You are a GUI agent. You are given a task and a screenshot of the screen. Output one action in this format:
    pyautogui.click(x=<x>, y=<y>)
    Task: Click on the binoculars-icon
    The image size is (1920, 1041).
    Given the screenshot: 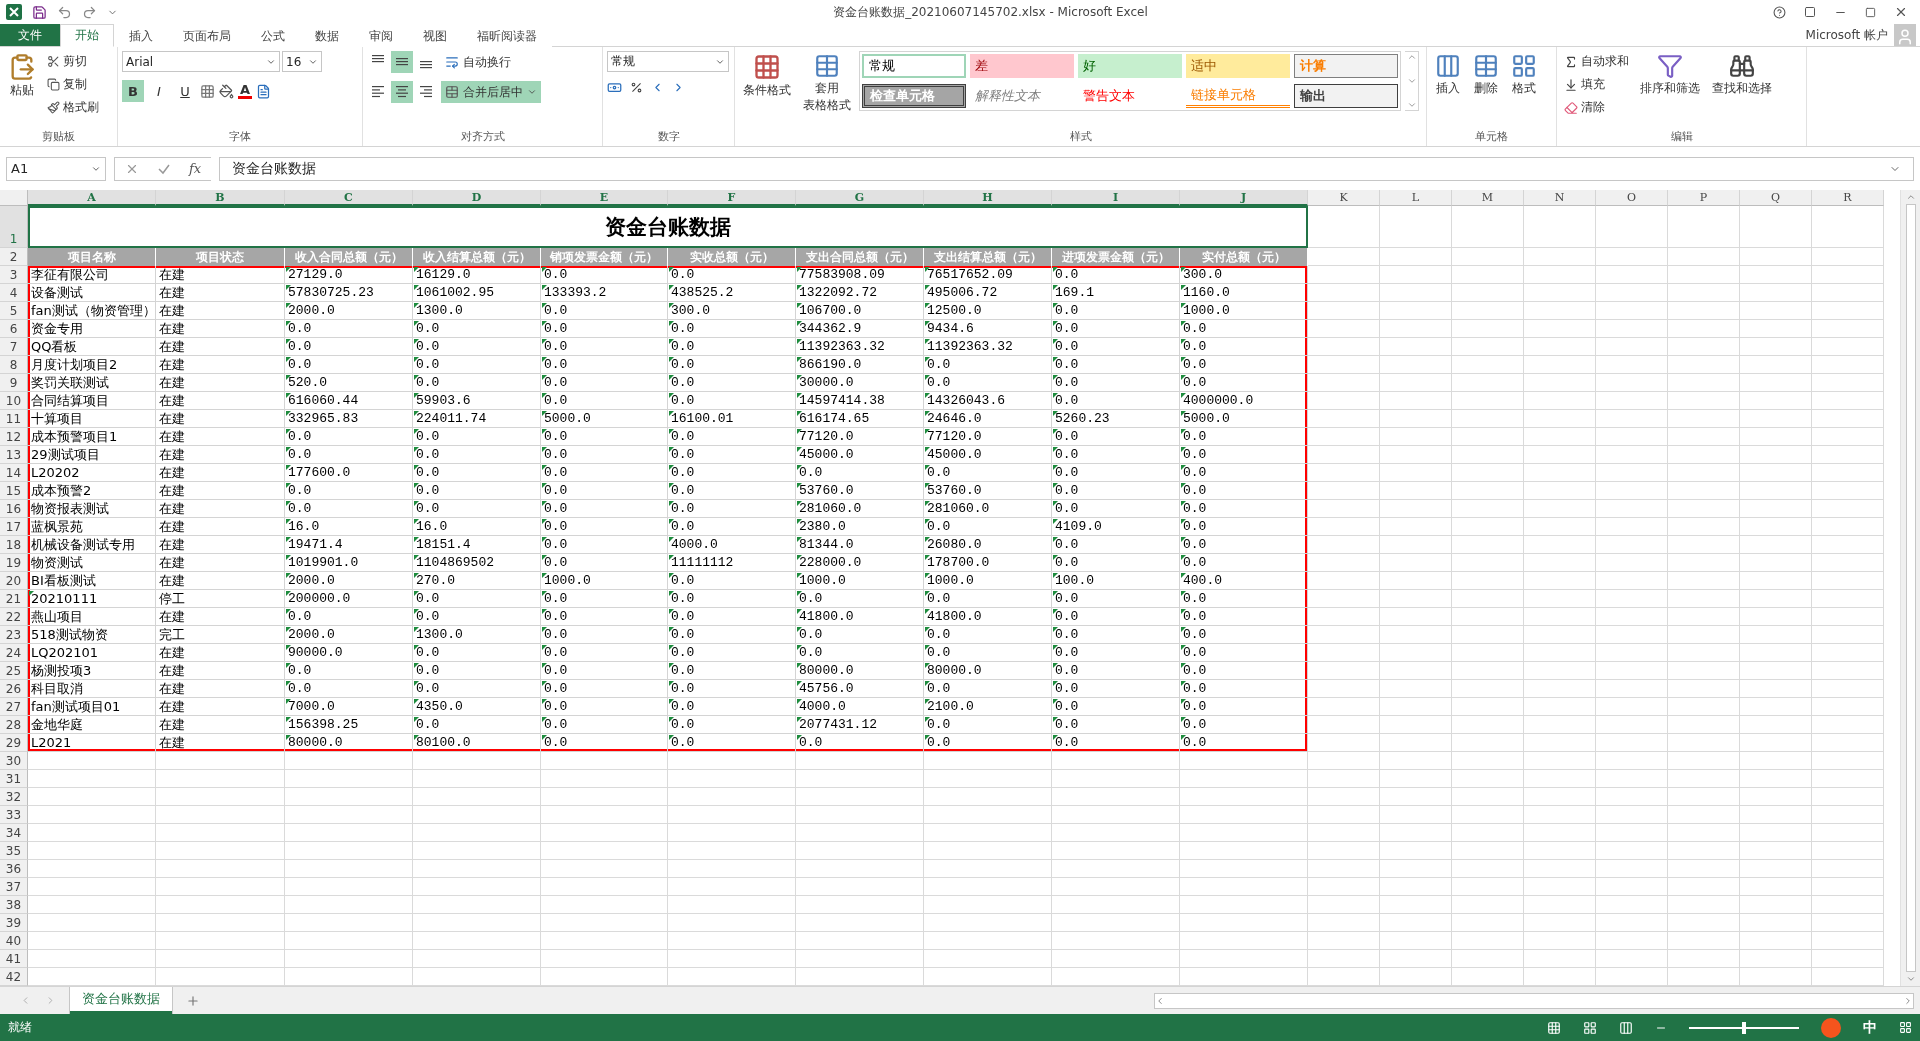 What is the action you would take?
    pyautogui.click(x=1742, y=66)
    